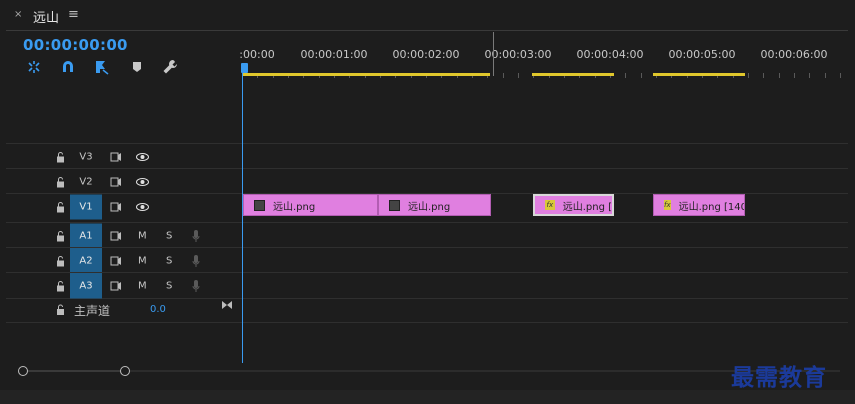 This screenshot has width=855, height=404. I want to click on panel-tab-bar, so click(427, 15).